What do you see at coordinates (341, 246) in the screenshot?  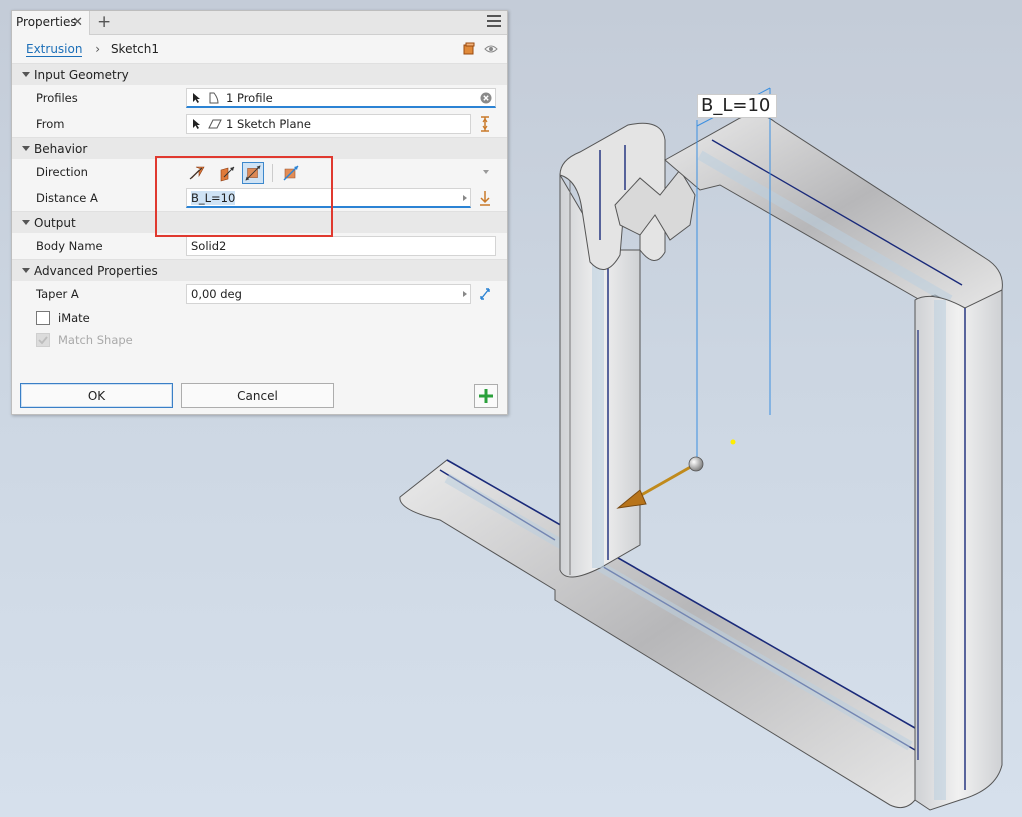 I see `body-name-input: Solid2` at bounding box center [341, 246].